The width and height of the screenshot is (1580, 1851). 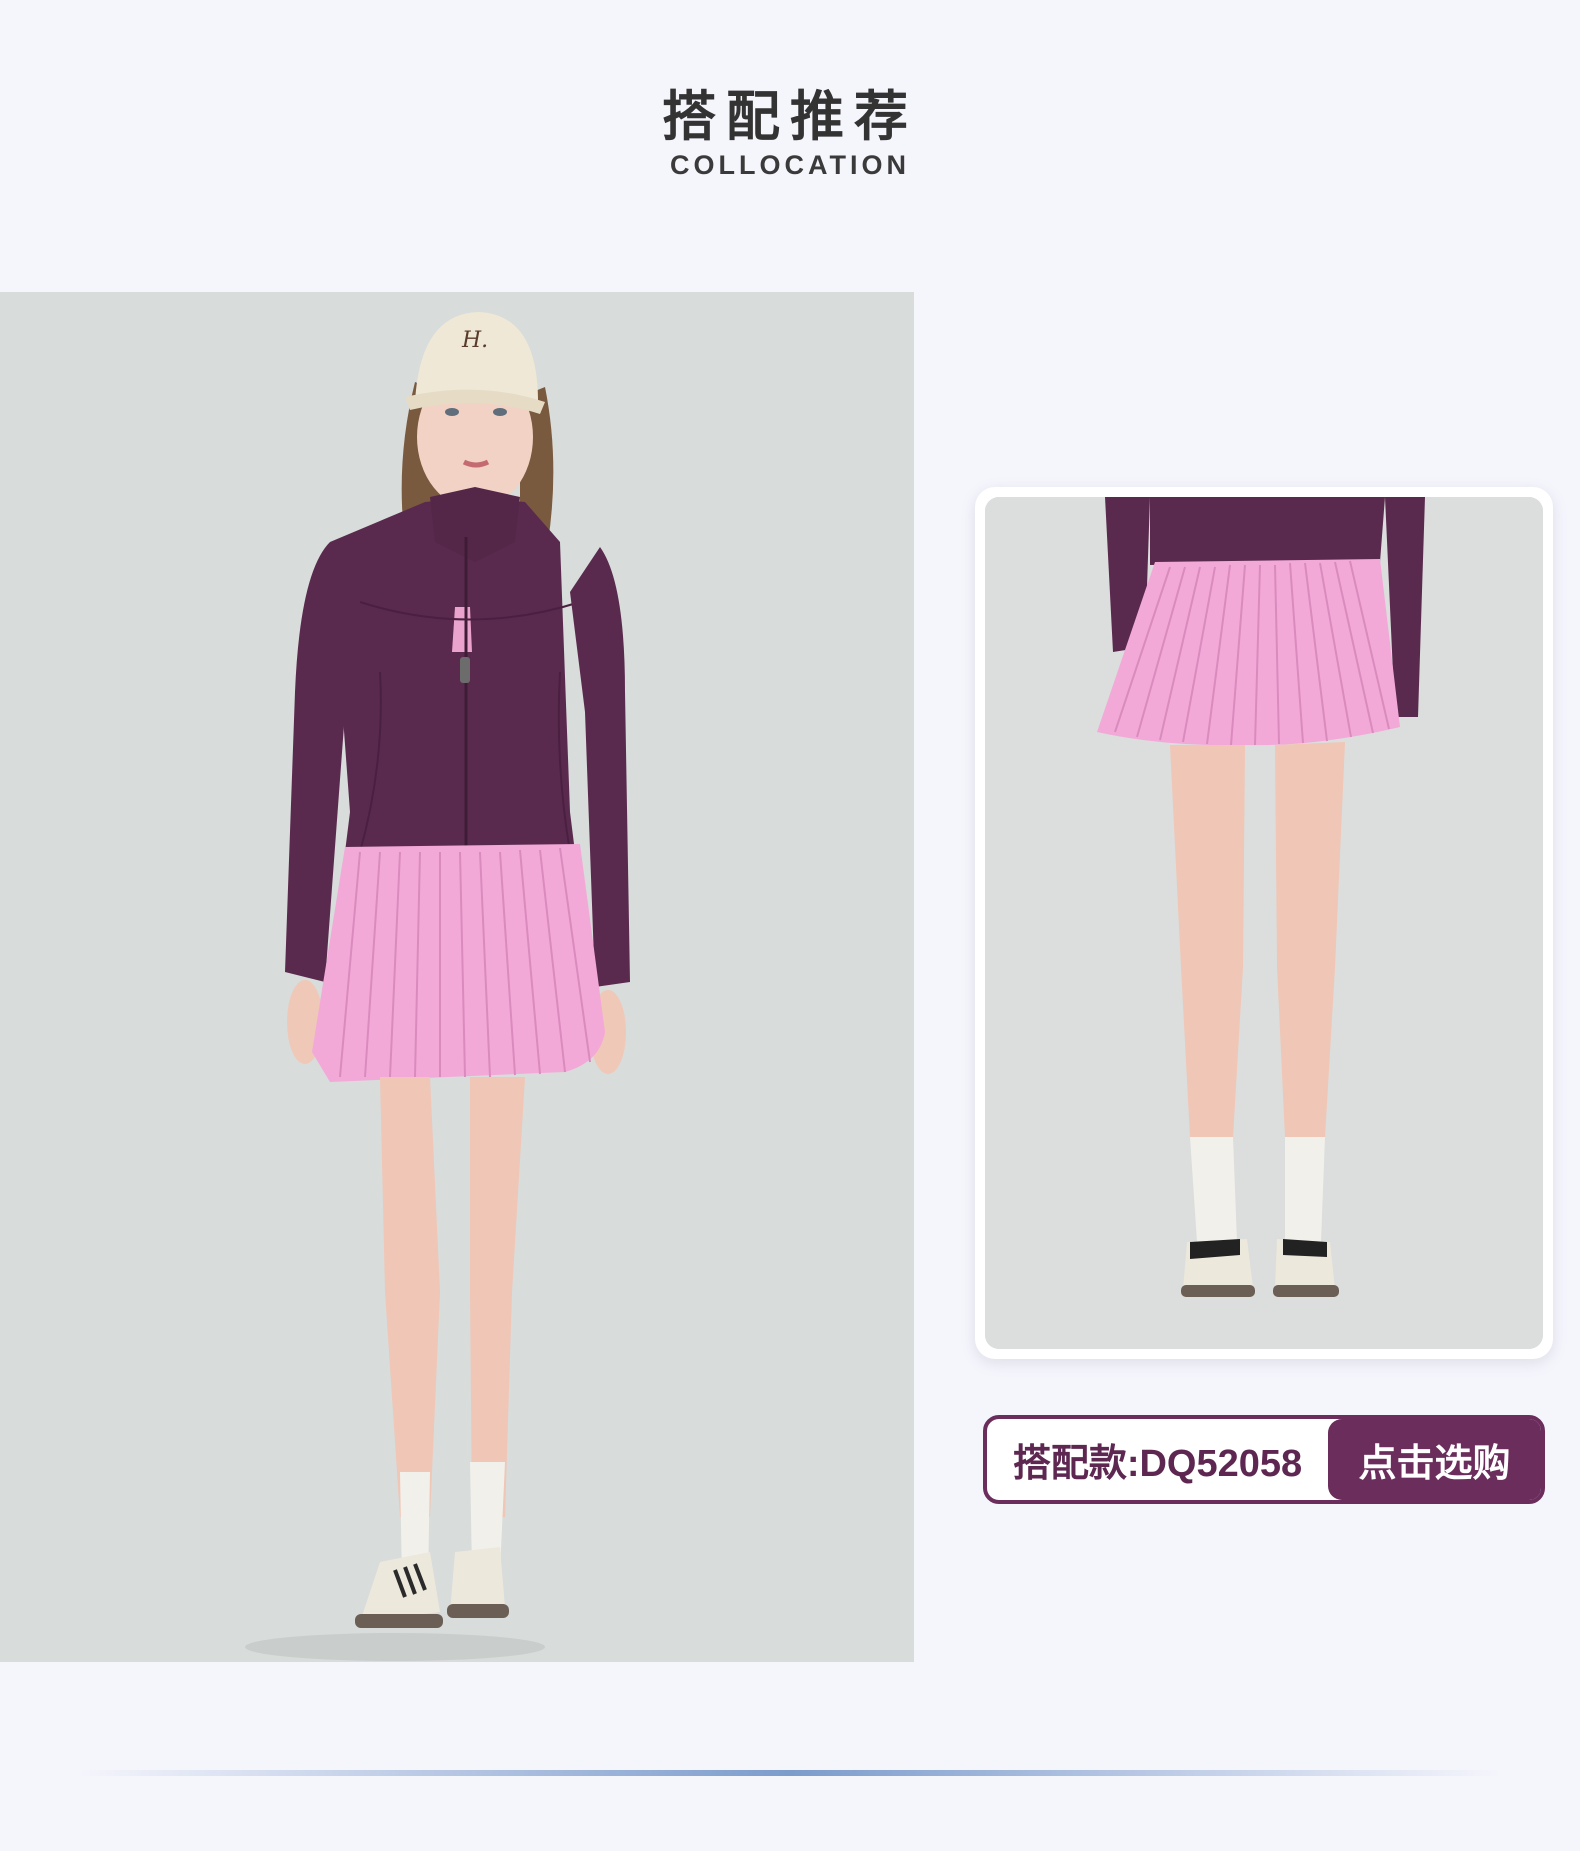 What do you see at coordinates (1157, 1464) in the screenshot?
I see `matching-item-code: 搭配款:DQ52058` at bounding box center [1157, 1464].